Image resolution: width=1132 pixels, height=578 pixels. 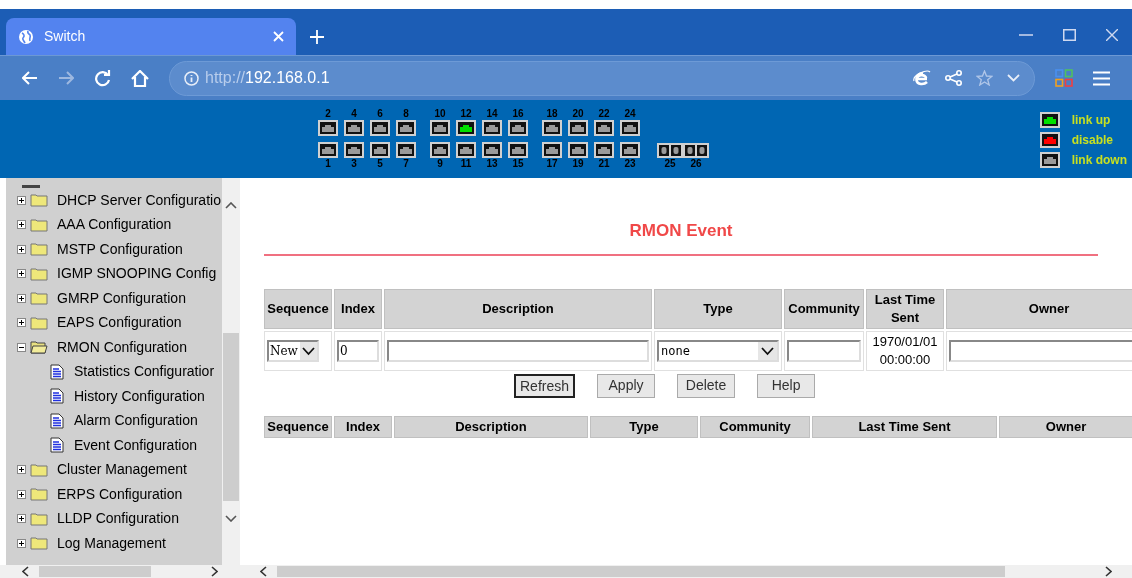 I want to click on maximize-icon, so click(x=1069, y=35).